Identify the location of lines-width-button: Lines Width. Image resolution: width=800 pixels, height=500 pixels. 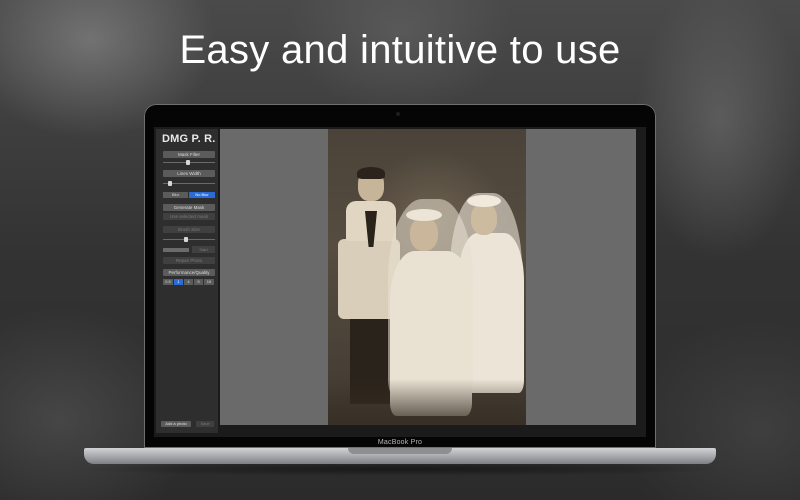
(189, 173).